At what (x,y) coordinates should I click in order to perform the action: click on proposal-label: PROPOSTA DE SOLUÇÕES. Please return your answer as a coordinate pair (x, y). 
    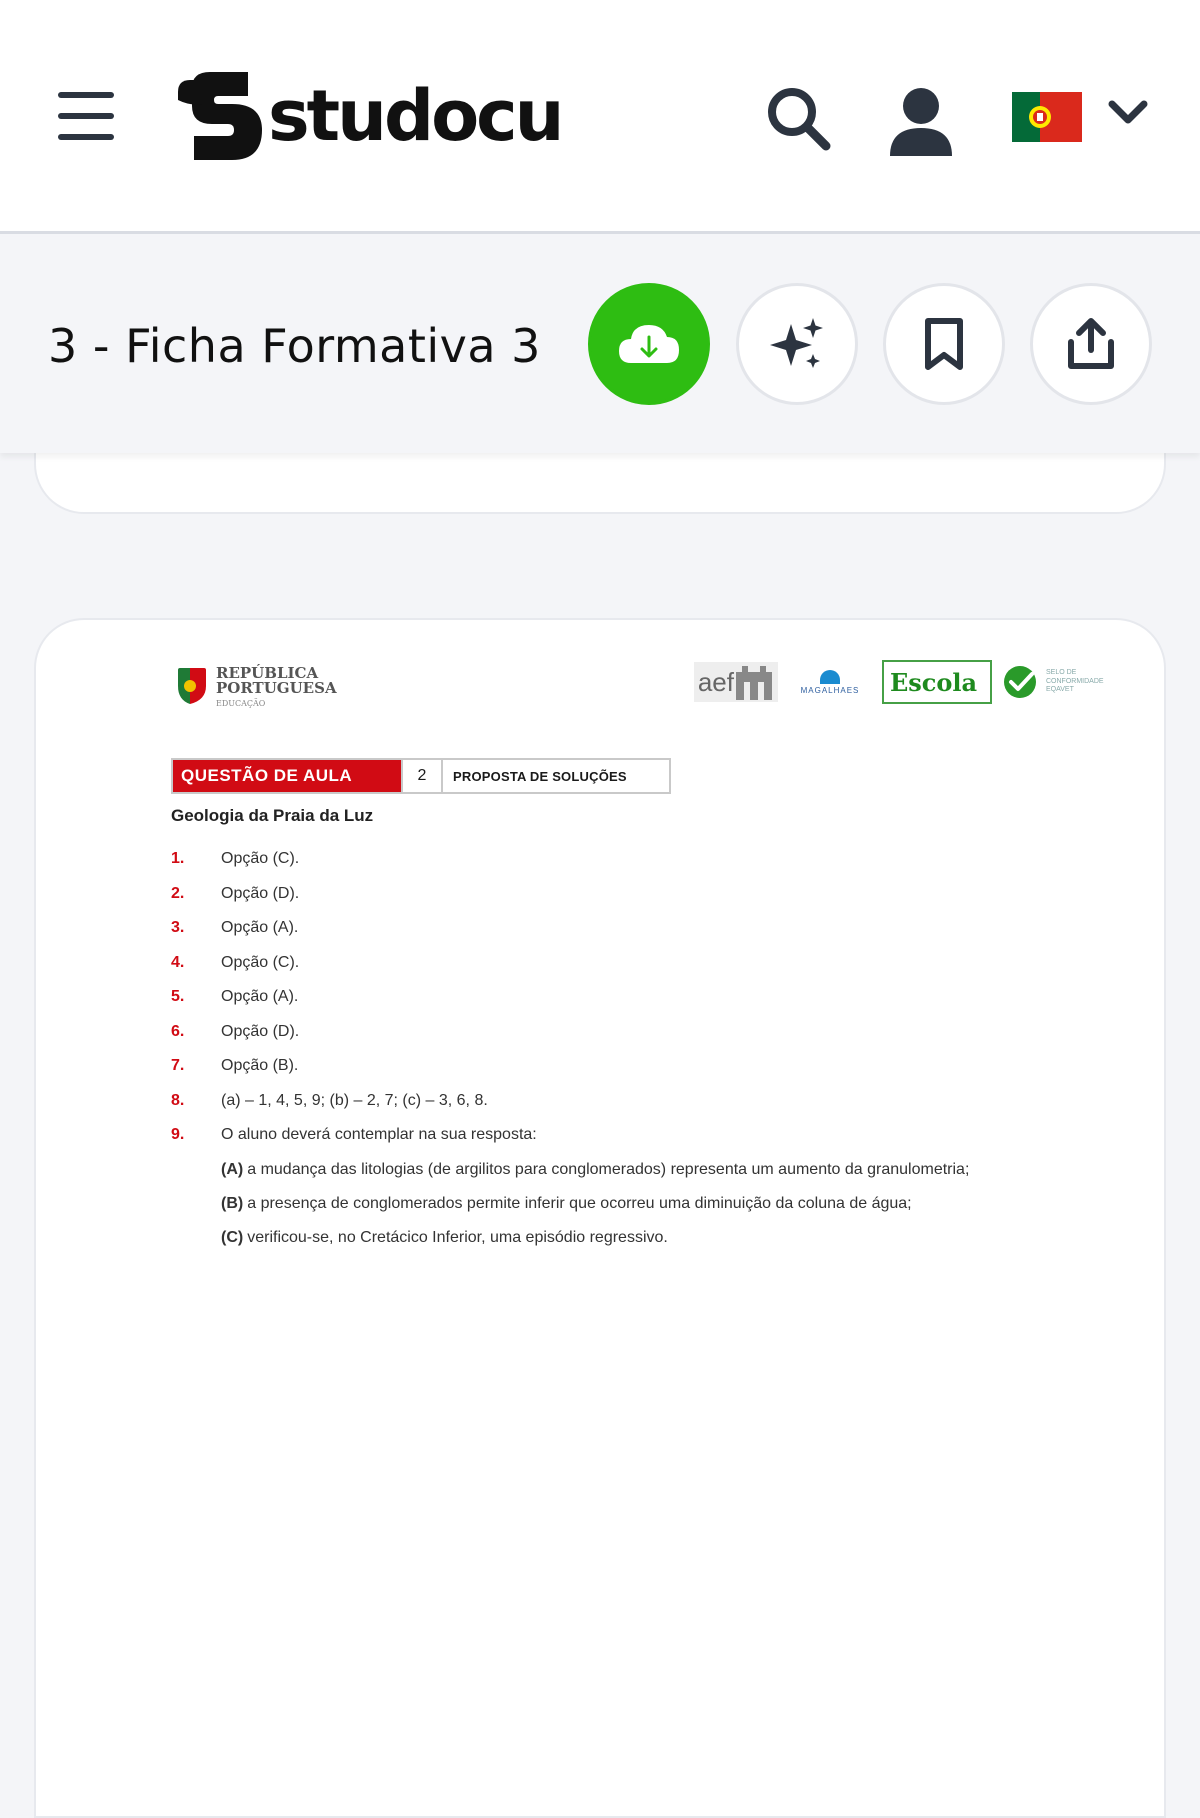
    Looking at the image, I should click on (540, 776).